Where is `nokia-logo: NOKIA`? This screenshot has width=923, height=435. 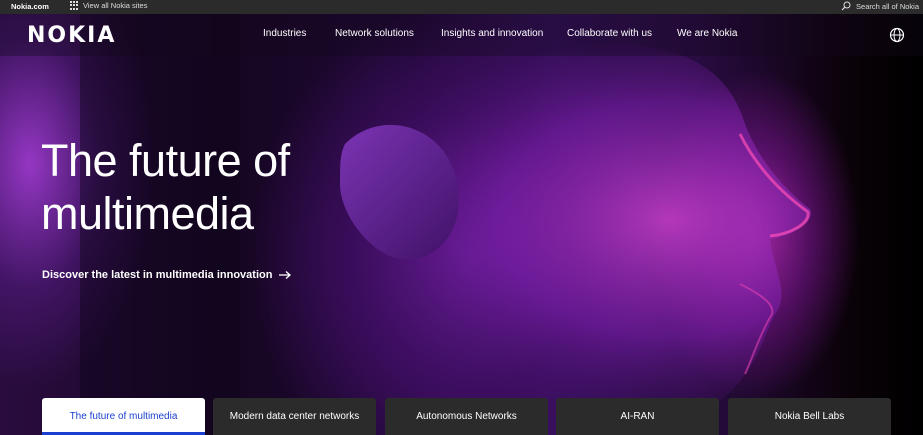 nokia-logo: NOKIA is located at coordinates (71, 35).